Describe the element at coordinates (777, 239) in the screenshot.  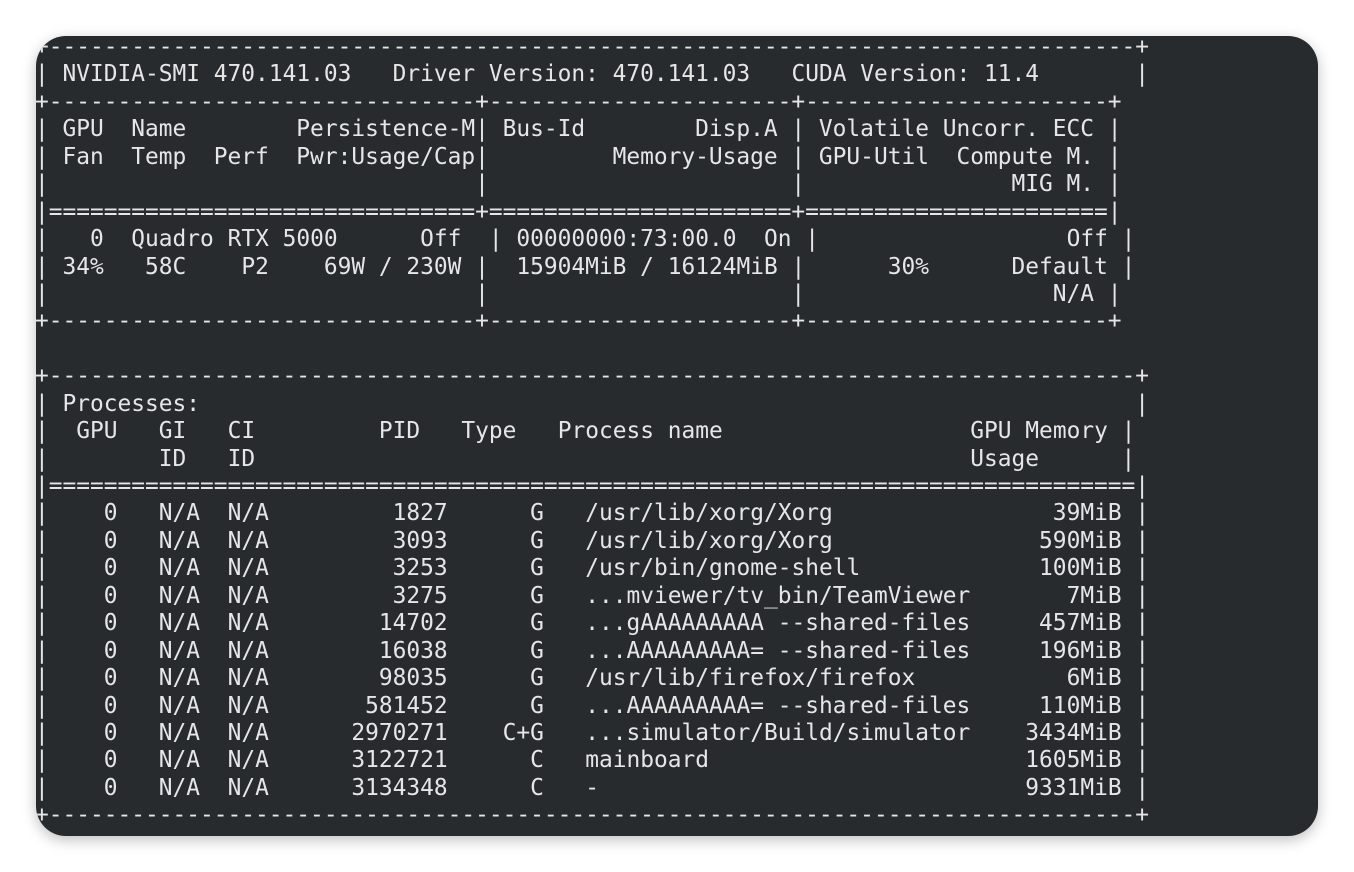
I see `display-active: On` at that location.